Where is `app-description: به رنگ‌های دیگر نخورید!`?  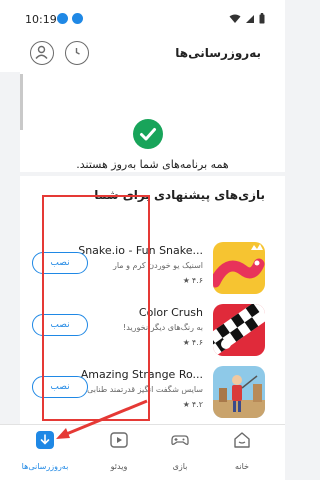
app-description: به رنگ‌های دیگر نخورید! is located at coordinates (163, 327).